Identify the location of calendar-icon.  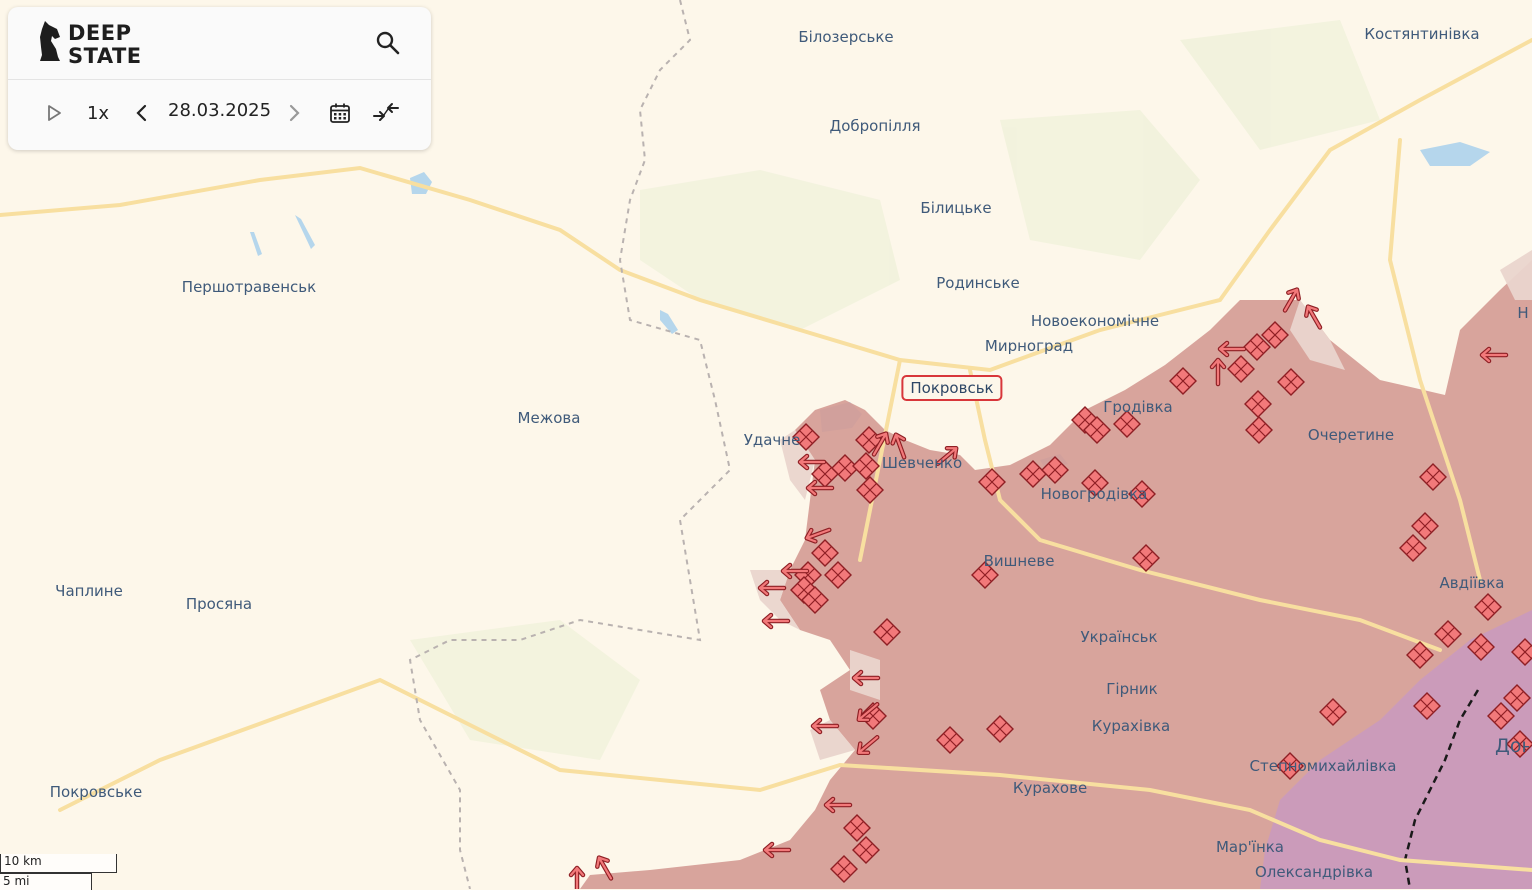
(340, 113).